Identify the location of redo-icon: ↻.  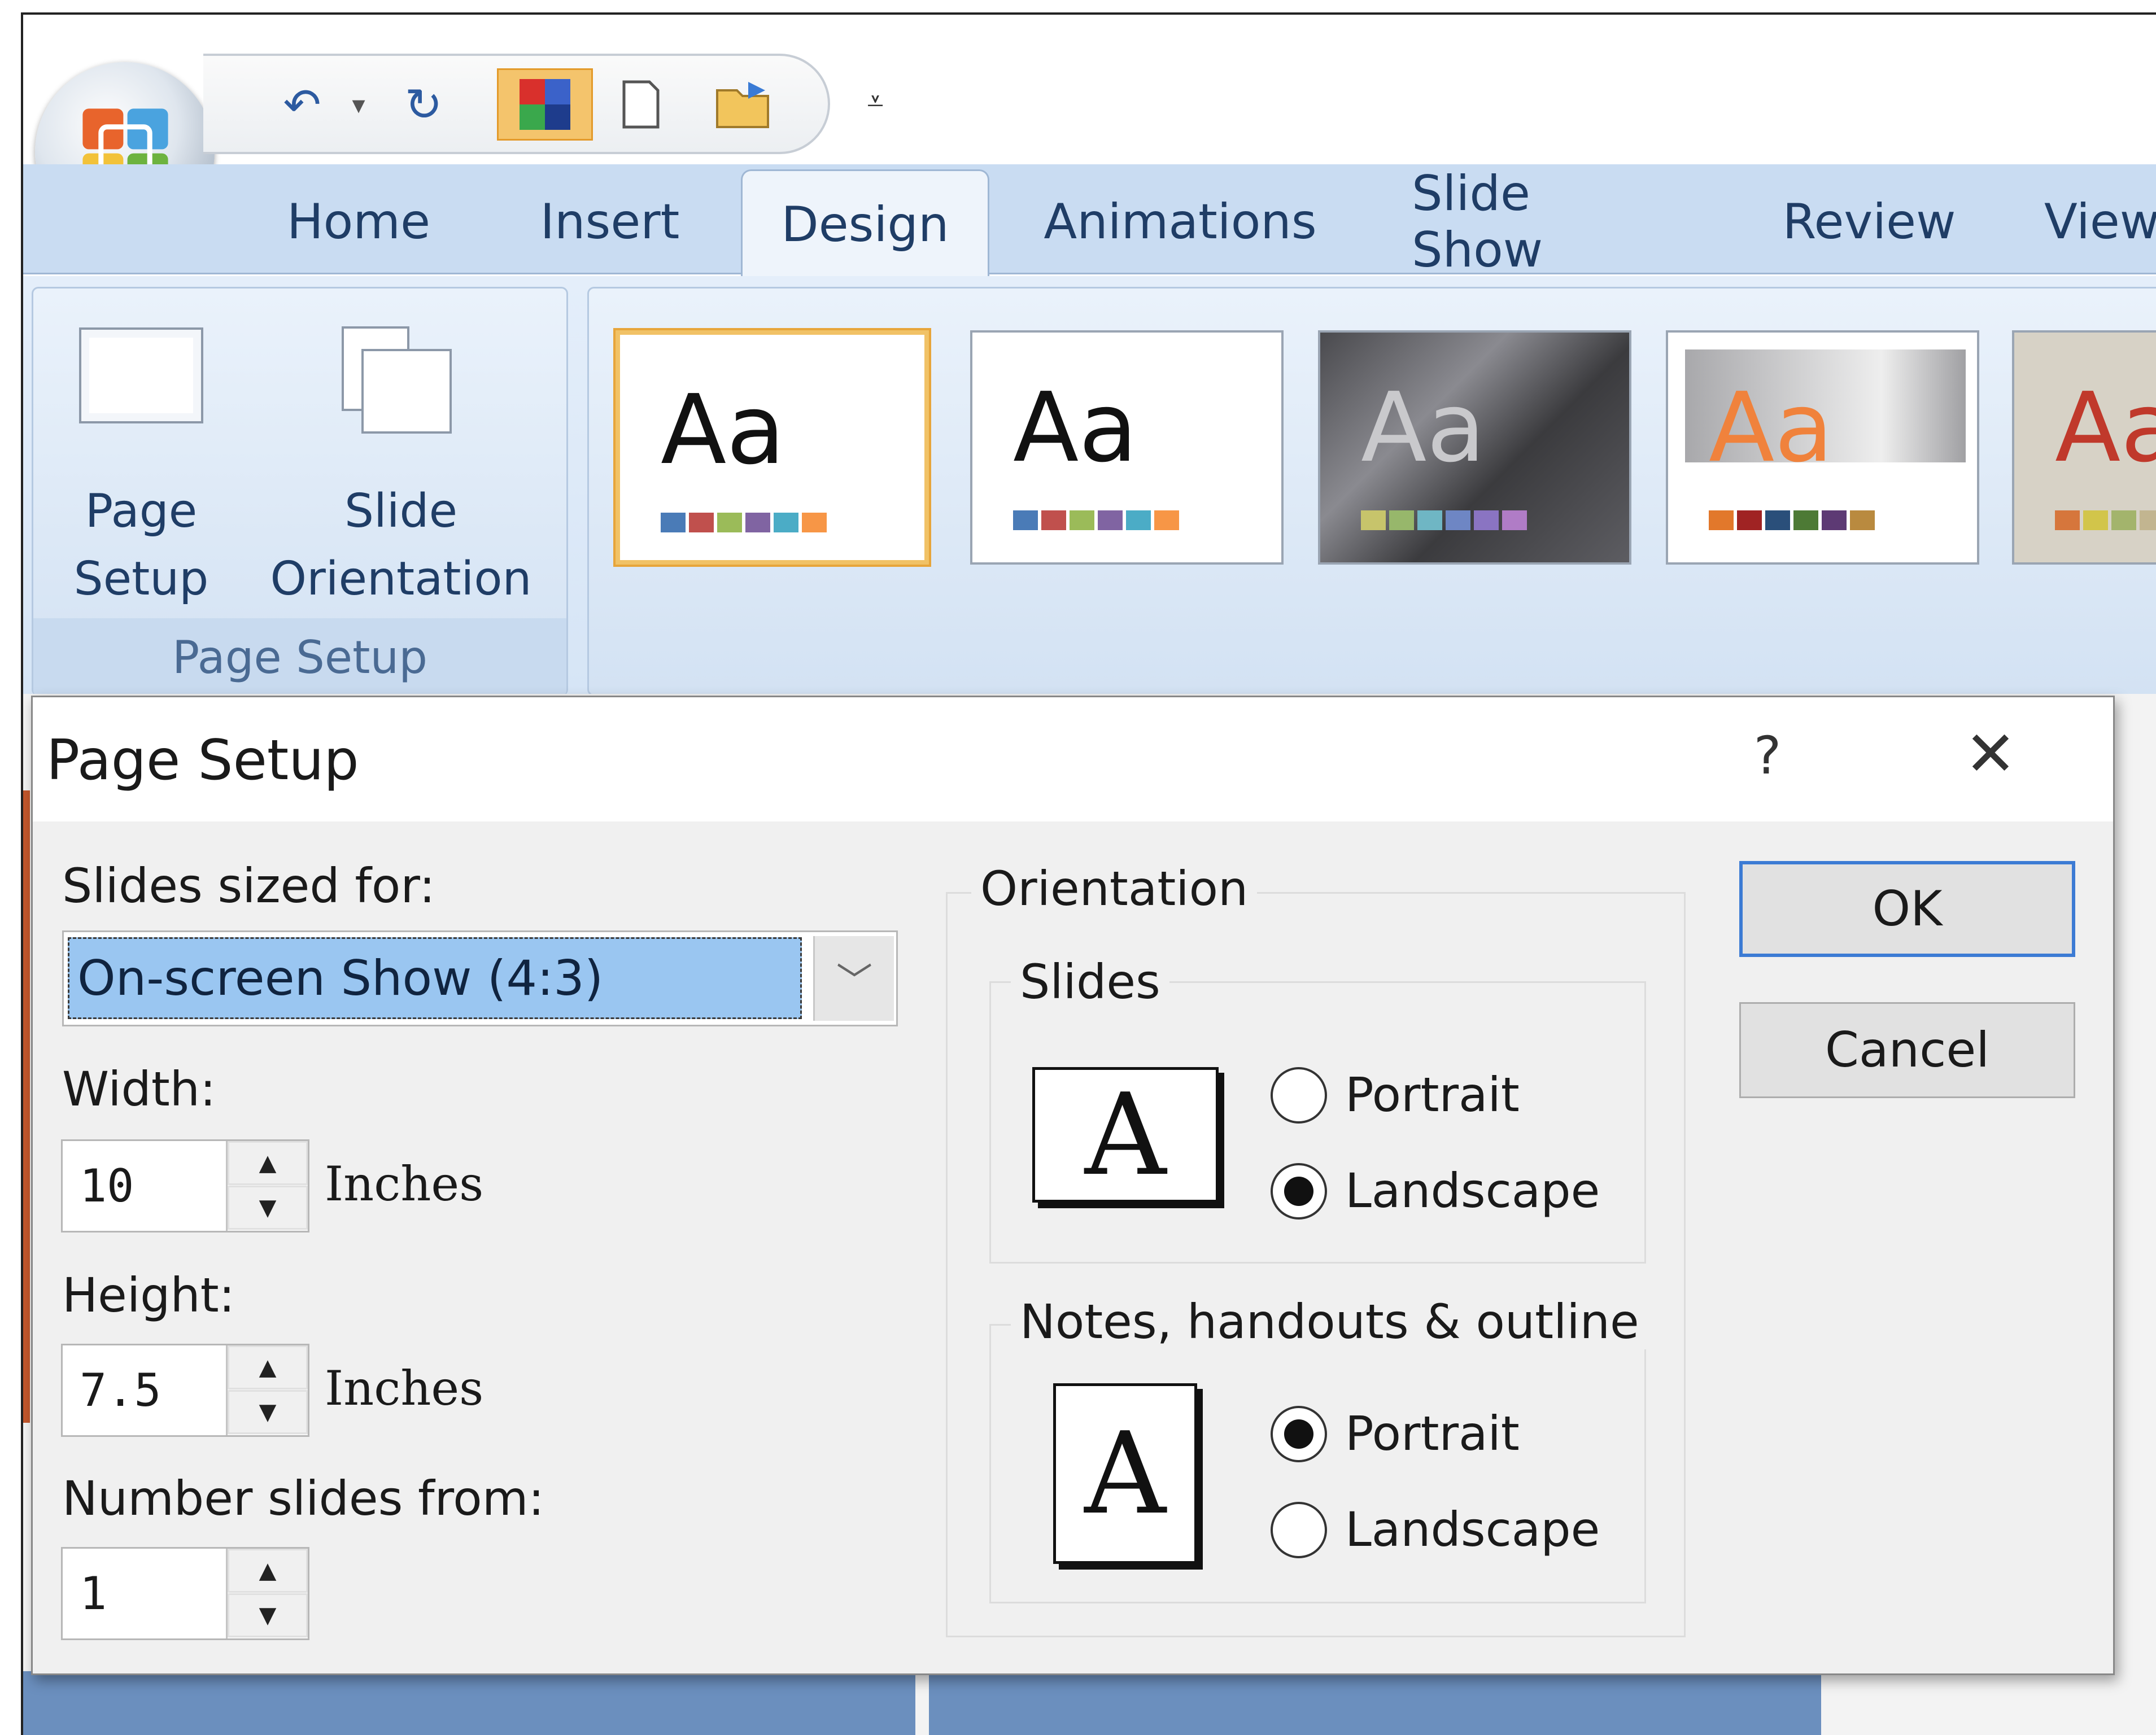
(424, 104).